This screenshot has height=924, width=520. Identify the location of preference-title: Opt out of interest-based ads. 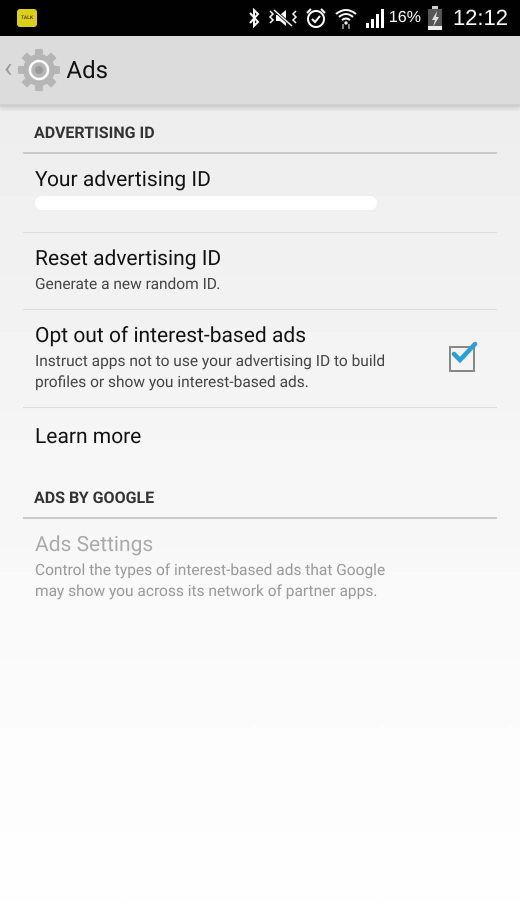
(171, 336).